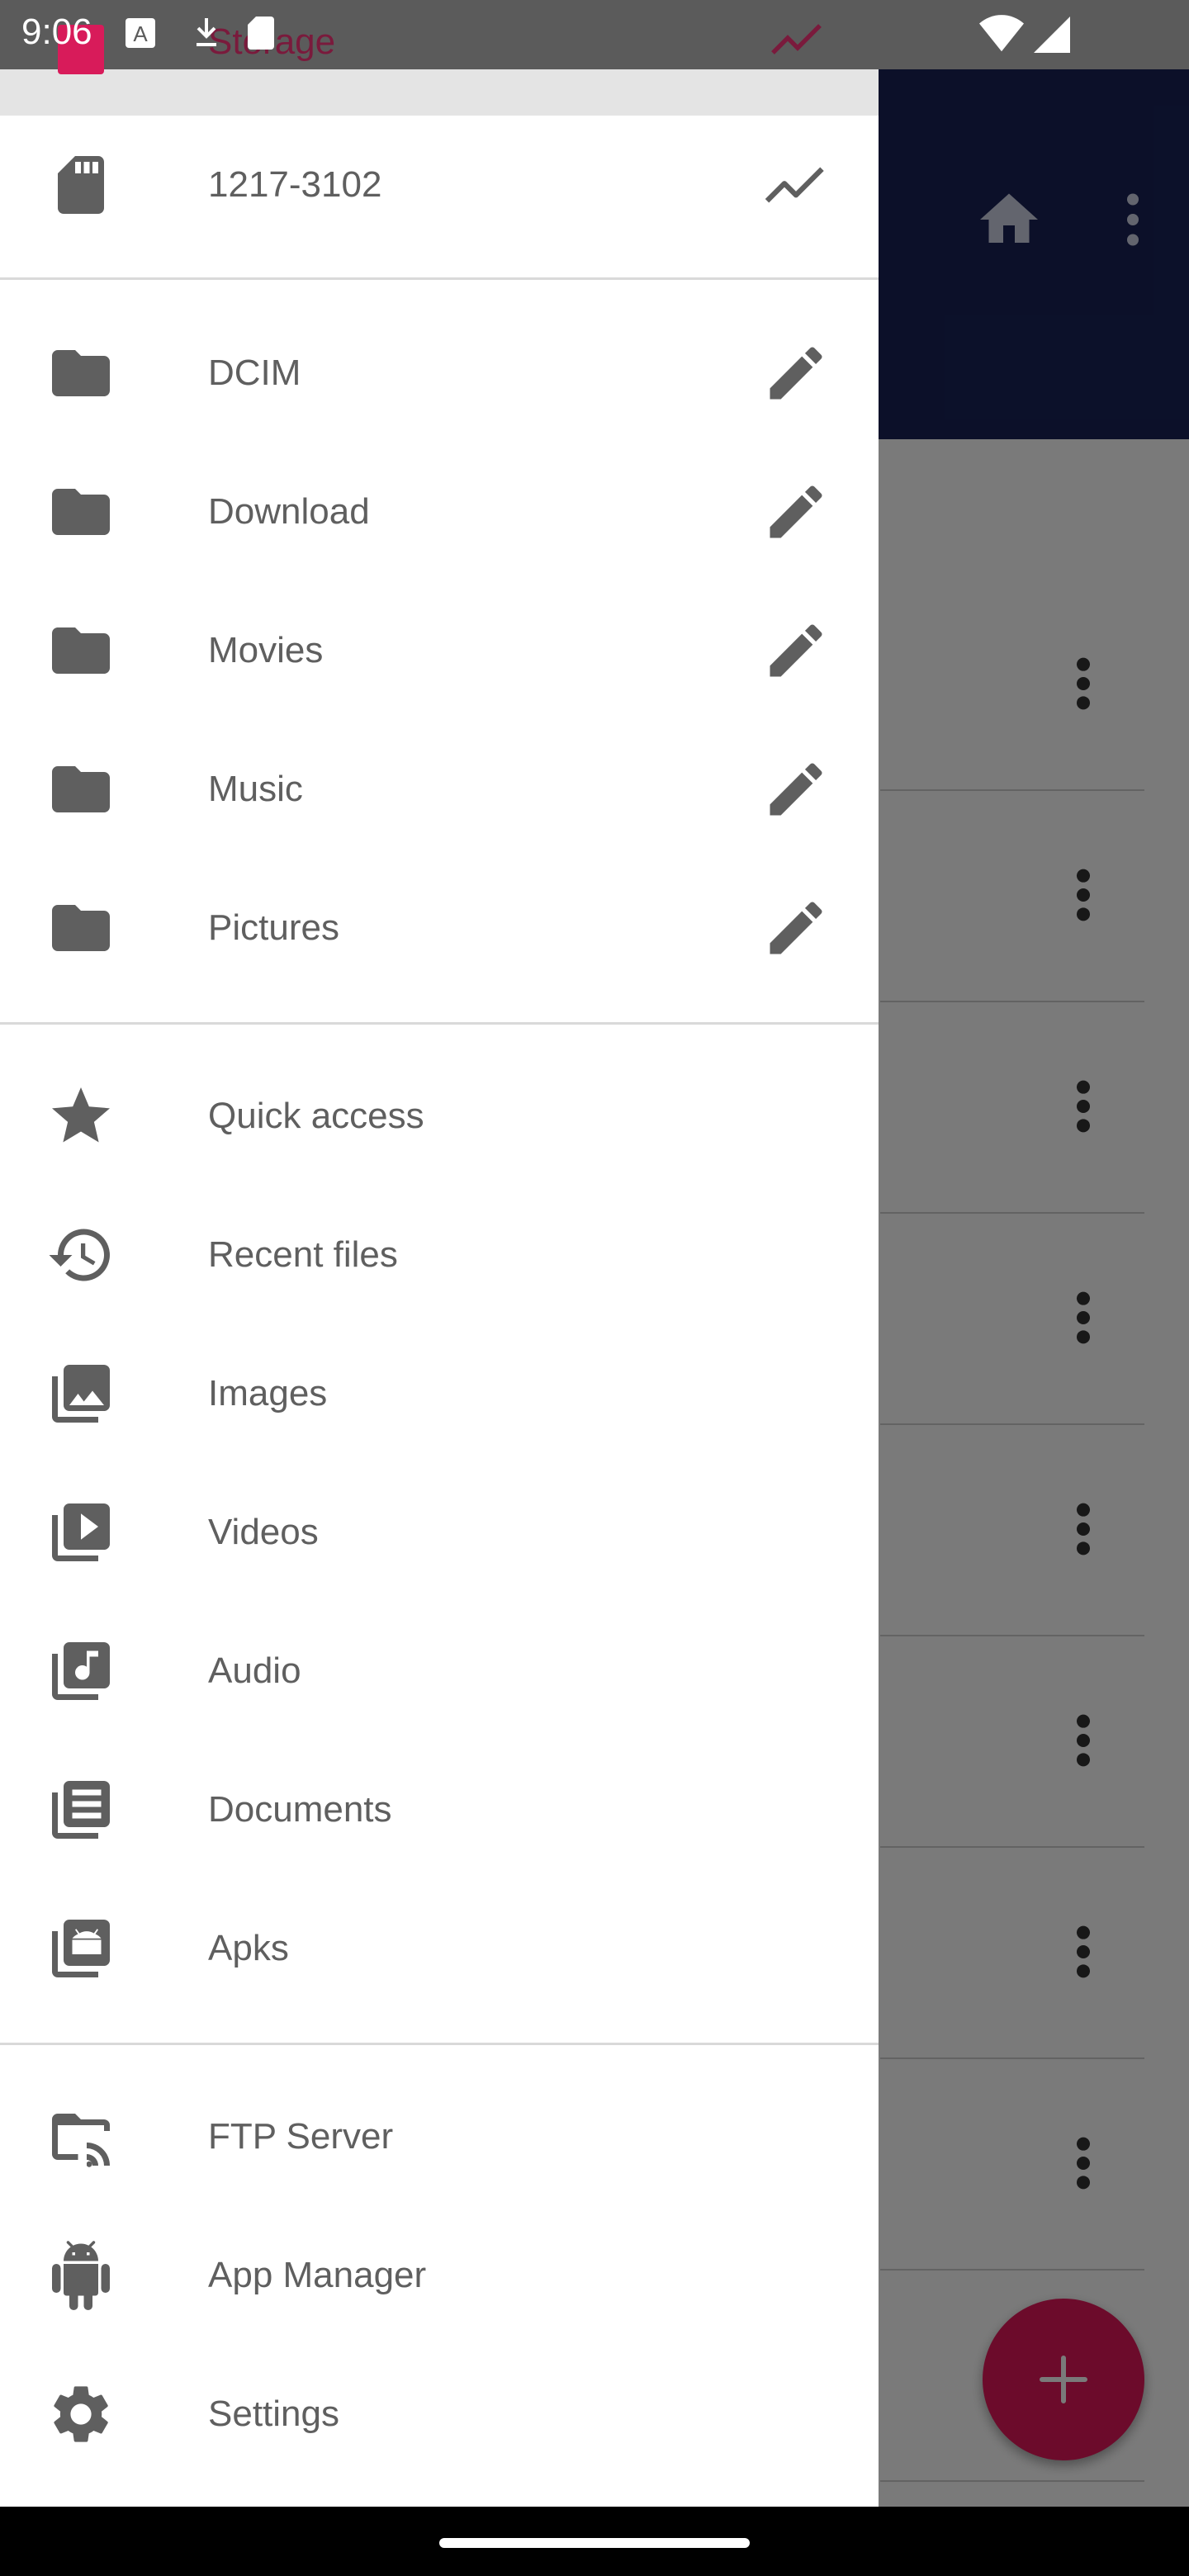 The width and height of the screenshot is (1189, 2576). Describe the element at coordinates (797, 38) in the screenshot. I see `trend-icon` at that location.